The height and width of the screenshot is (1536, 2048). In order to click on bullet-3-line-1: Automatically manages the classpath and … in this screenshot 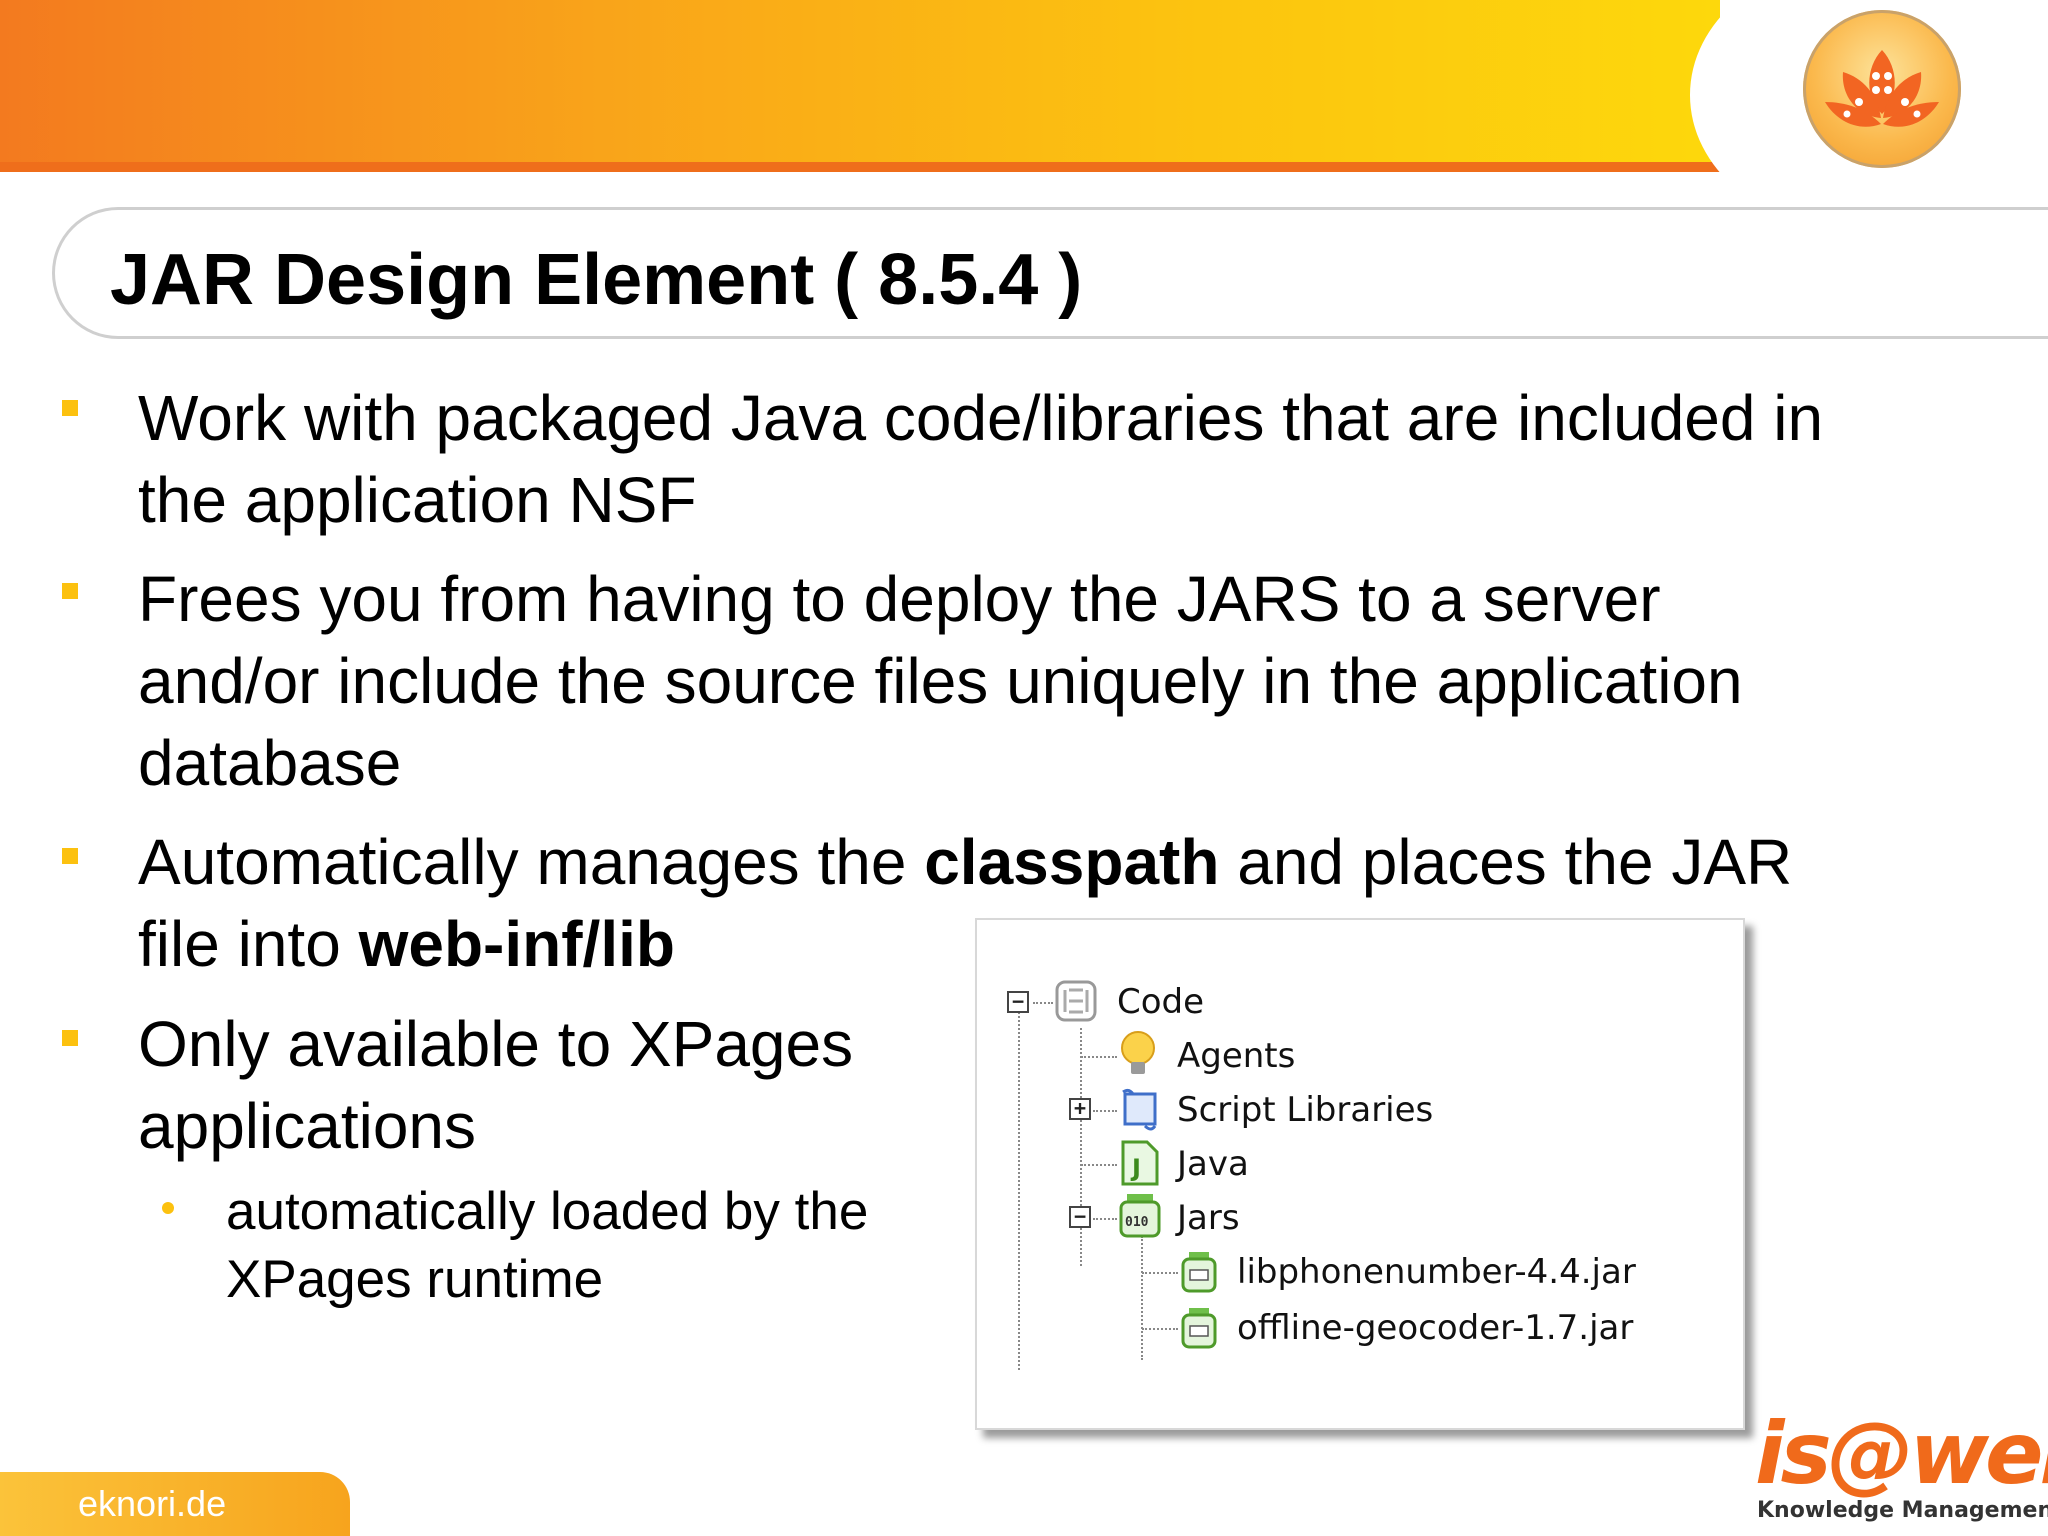, I will do `click(965, 862)`.